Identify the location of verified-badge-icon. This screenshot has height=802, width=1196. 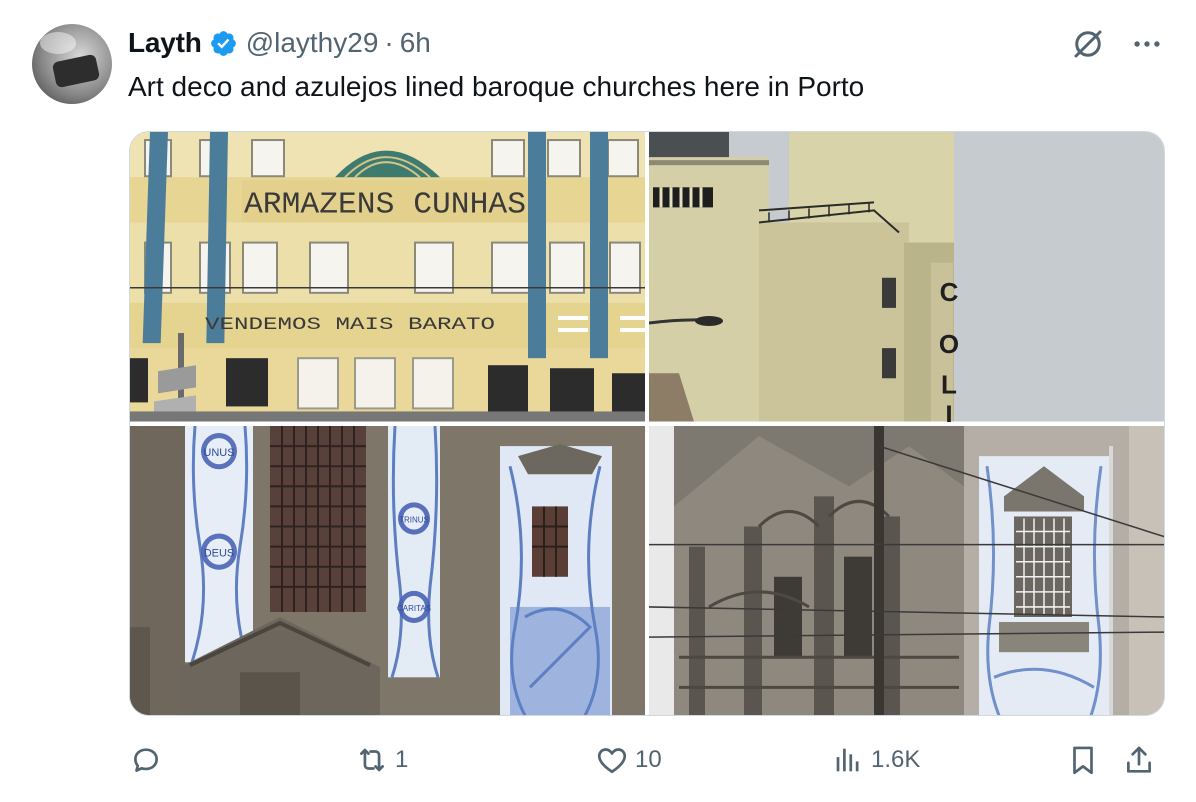
(223, 43).